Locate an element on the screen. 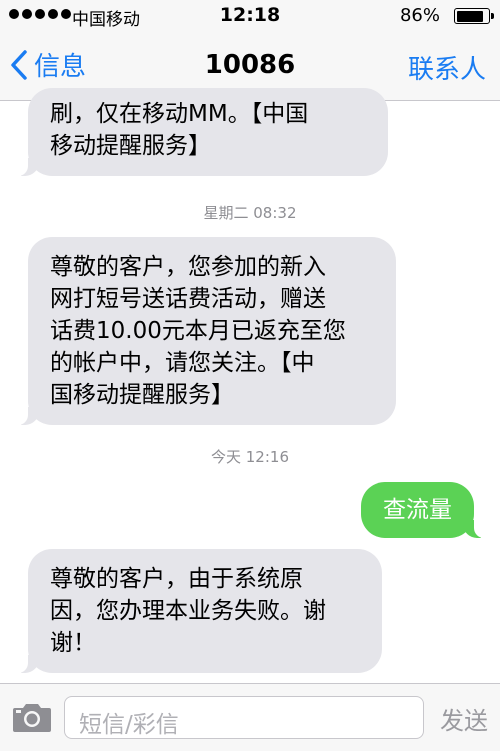 This screenshot has height=751, width=500. battery-icon is located at coordinates (474, 16).